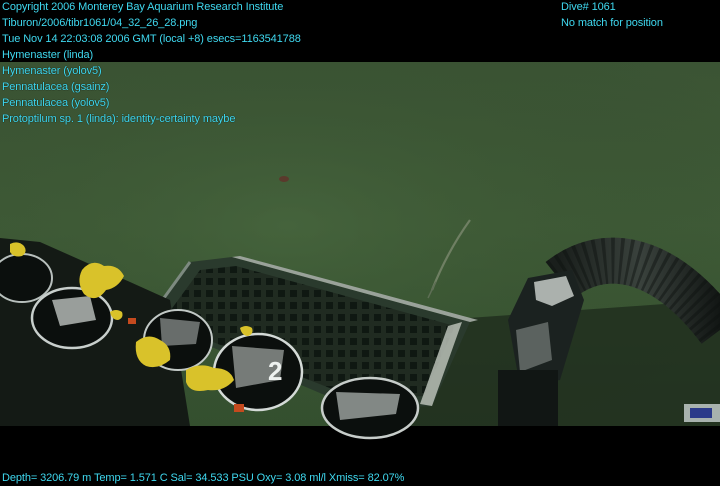  What do you see at coordinates (48, 55) in the screenshot?
I see `overlay-label: Hymenaster (linda)` at bounding box center [48, 55].